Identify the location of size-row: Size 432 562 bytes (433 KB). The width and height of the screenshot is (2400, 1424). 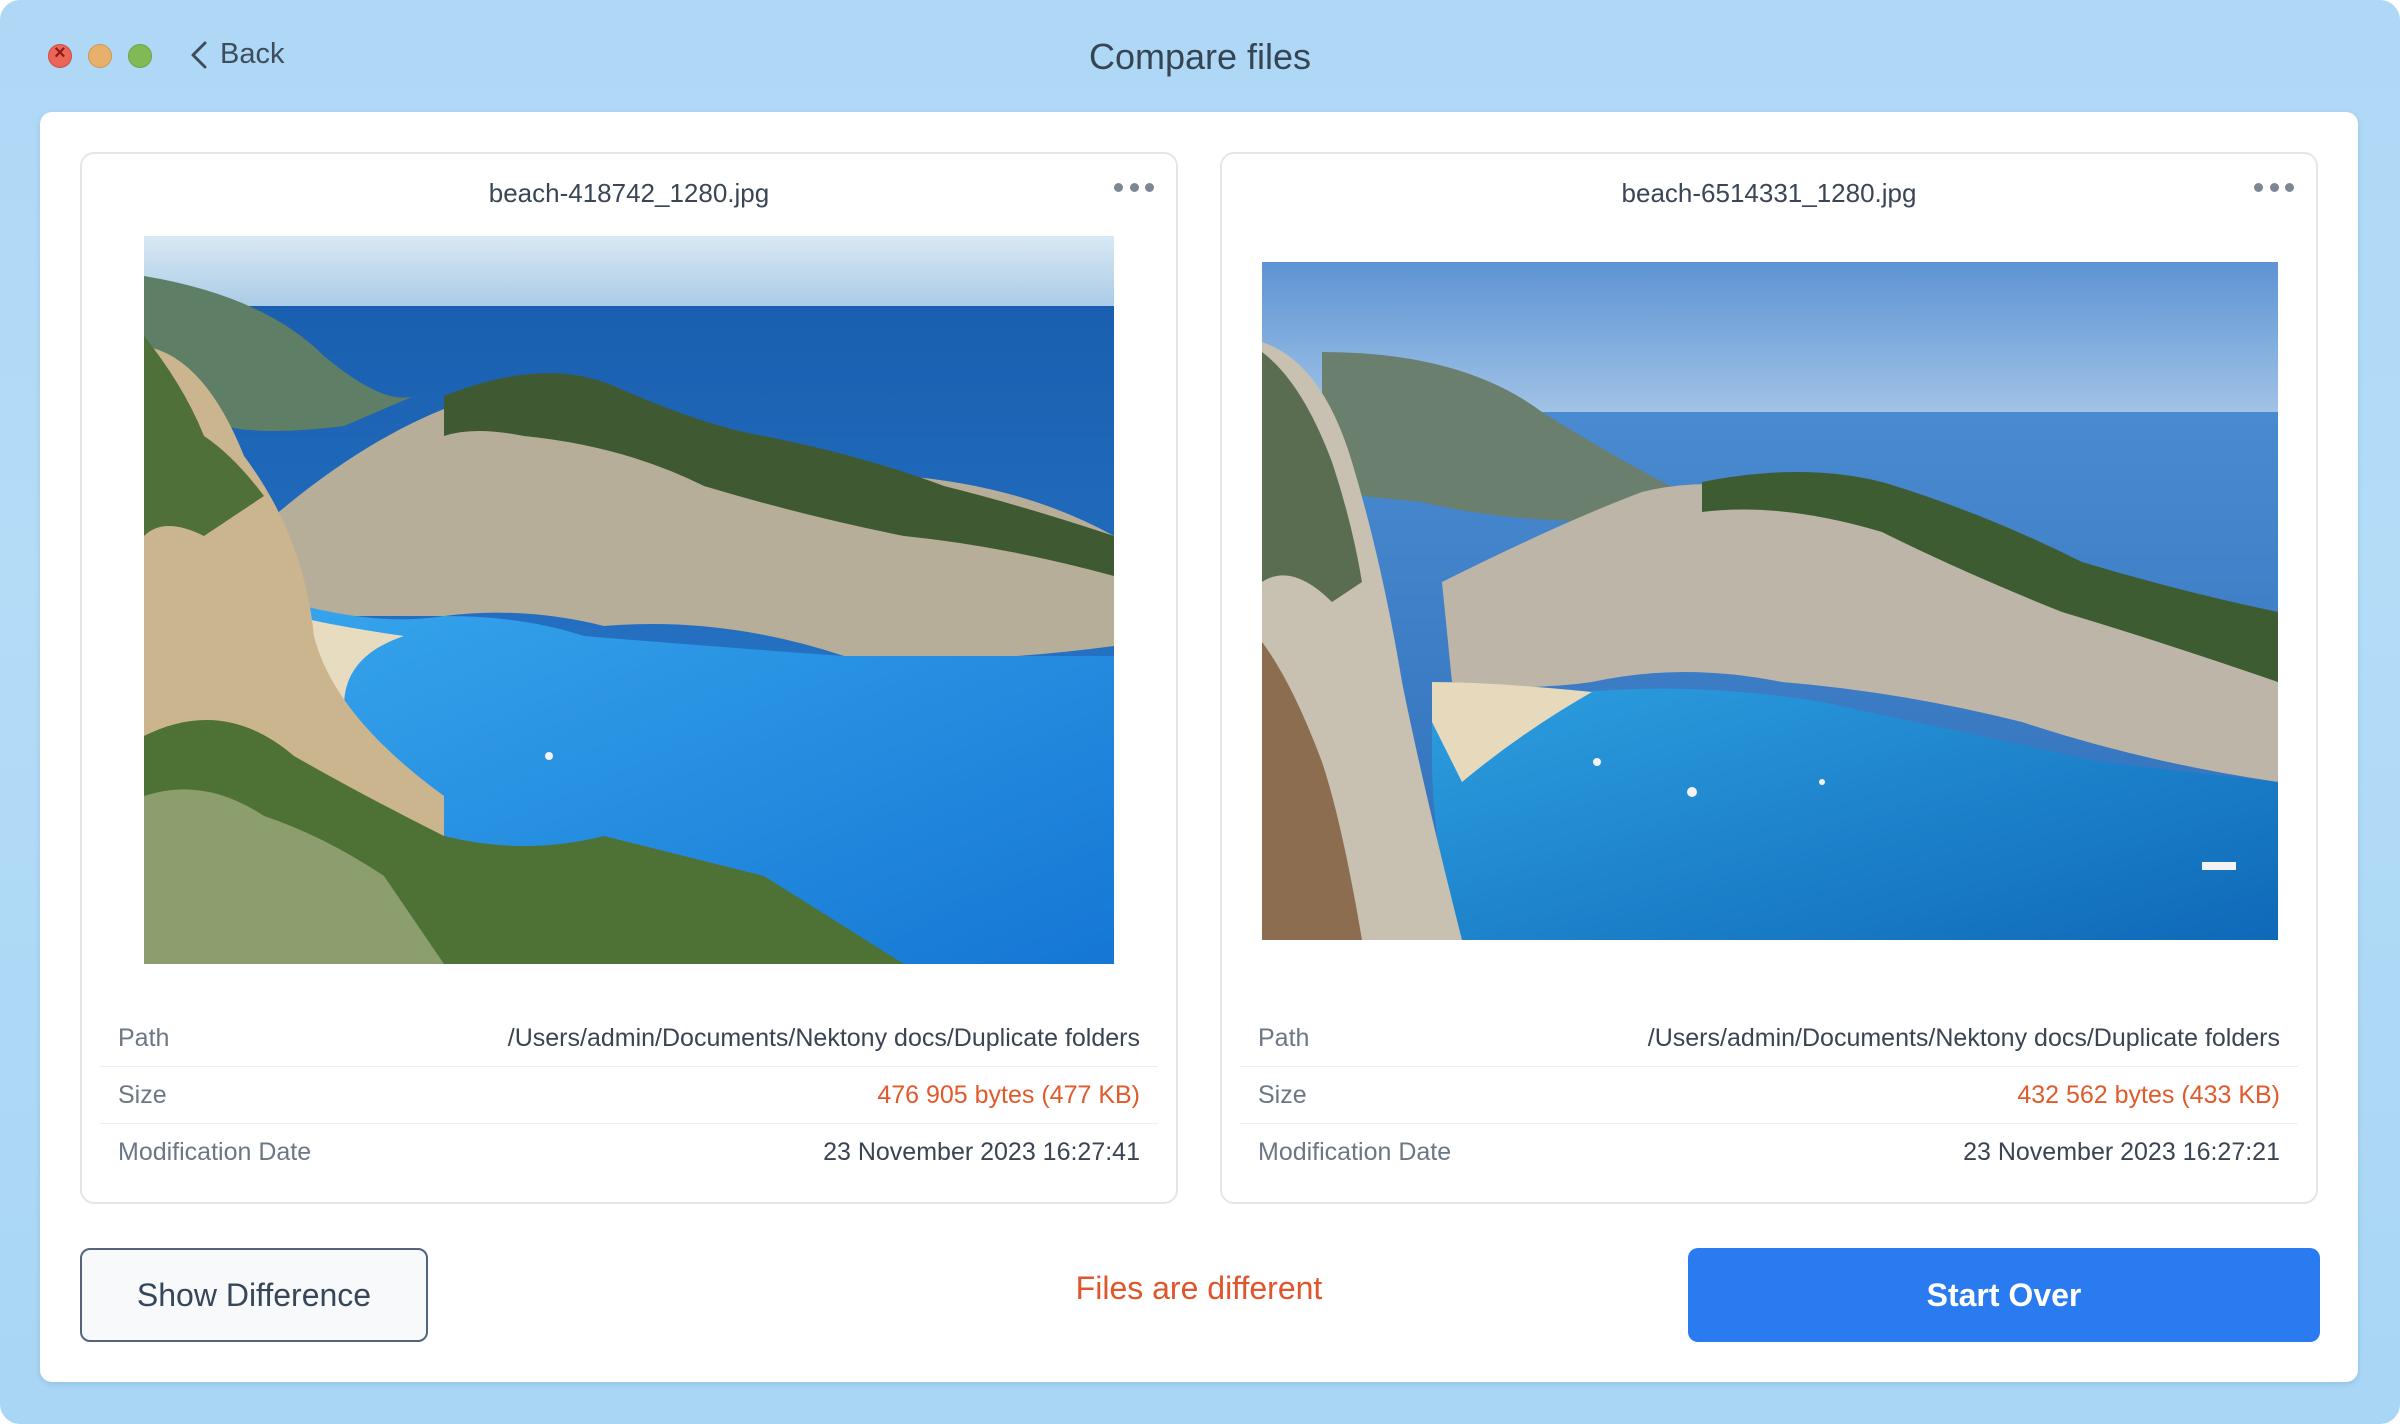
(1769, 1095).